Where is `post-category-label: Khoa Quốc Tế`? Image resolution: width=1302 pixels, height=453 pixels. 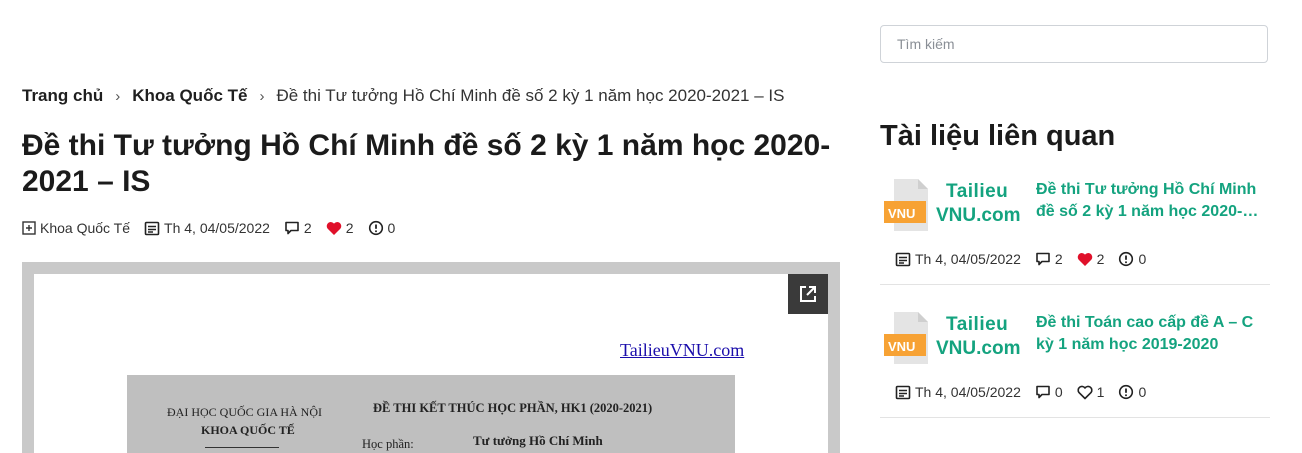
post-category-label: Khoa Quốc Tế is located at coordinates (85, 228).